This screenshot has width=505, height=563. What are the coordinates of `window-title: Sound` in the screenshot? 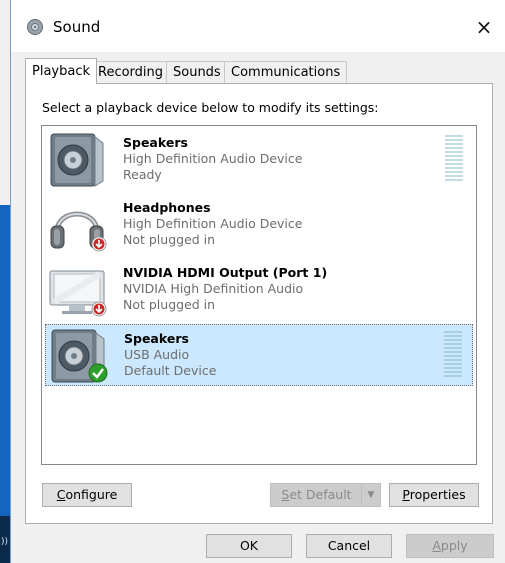 It's located at (77, 27).